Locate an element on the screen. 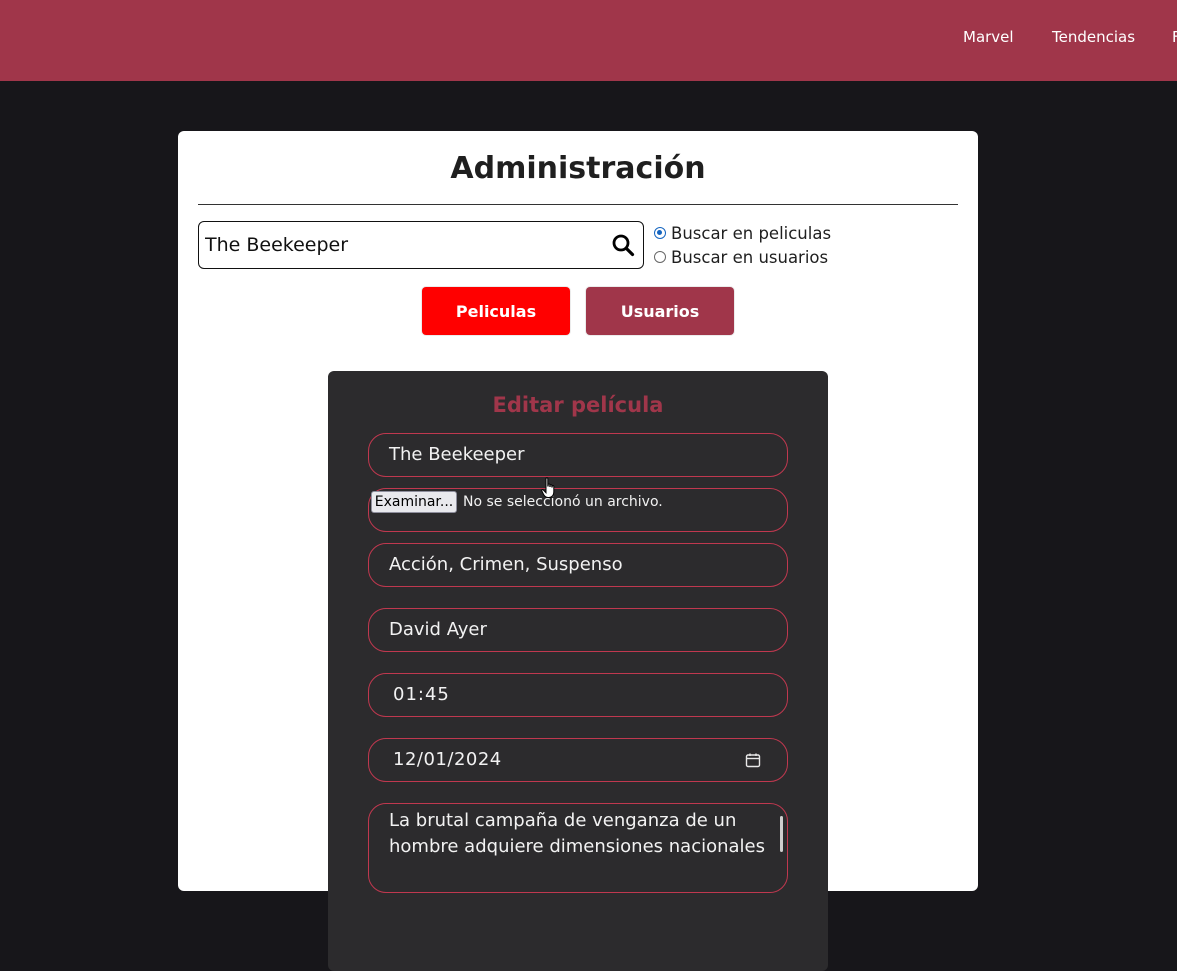 This screenshot has width=1177, height=971. radio-unchecked-icon is located at coordinates (660, 257).